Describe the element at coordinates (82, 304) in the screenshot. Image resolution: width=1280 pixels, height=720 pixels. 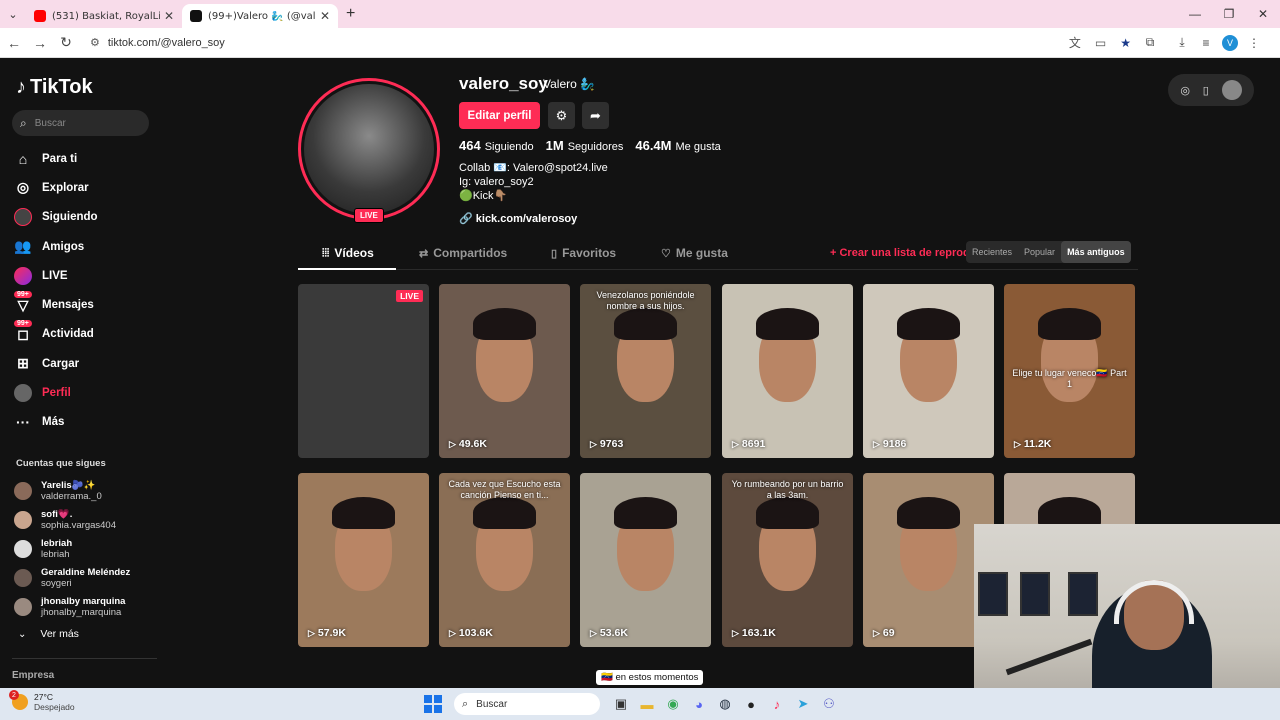
I see `nav-item-mensajes: ▽ 99+ Mensajes` at that location.